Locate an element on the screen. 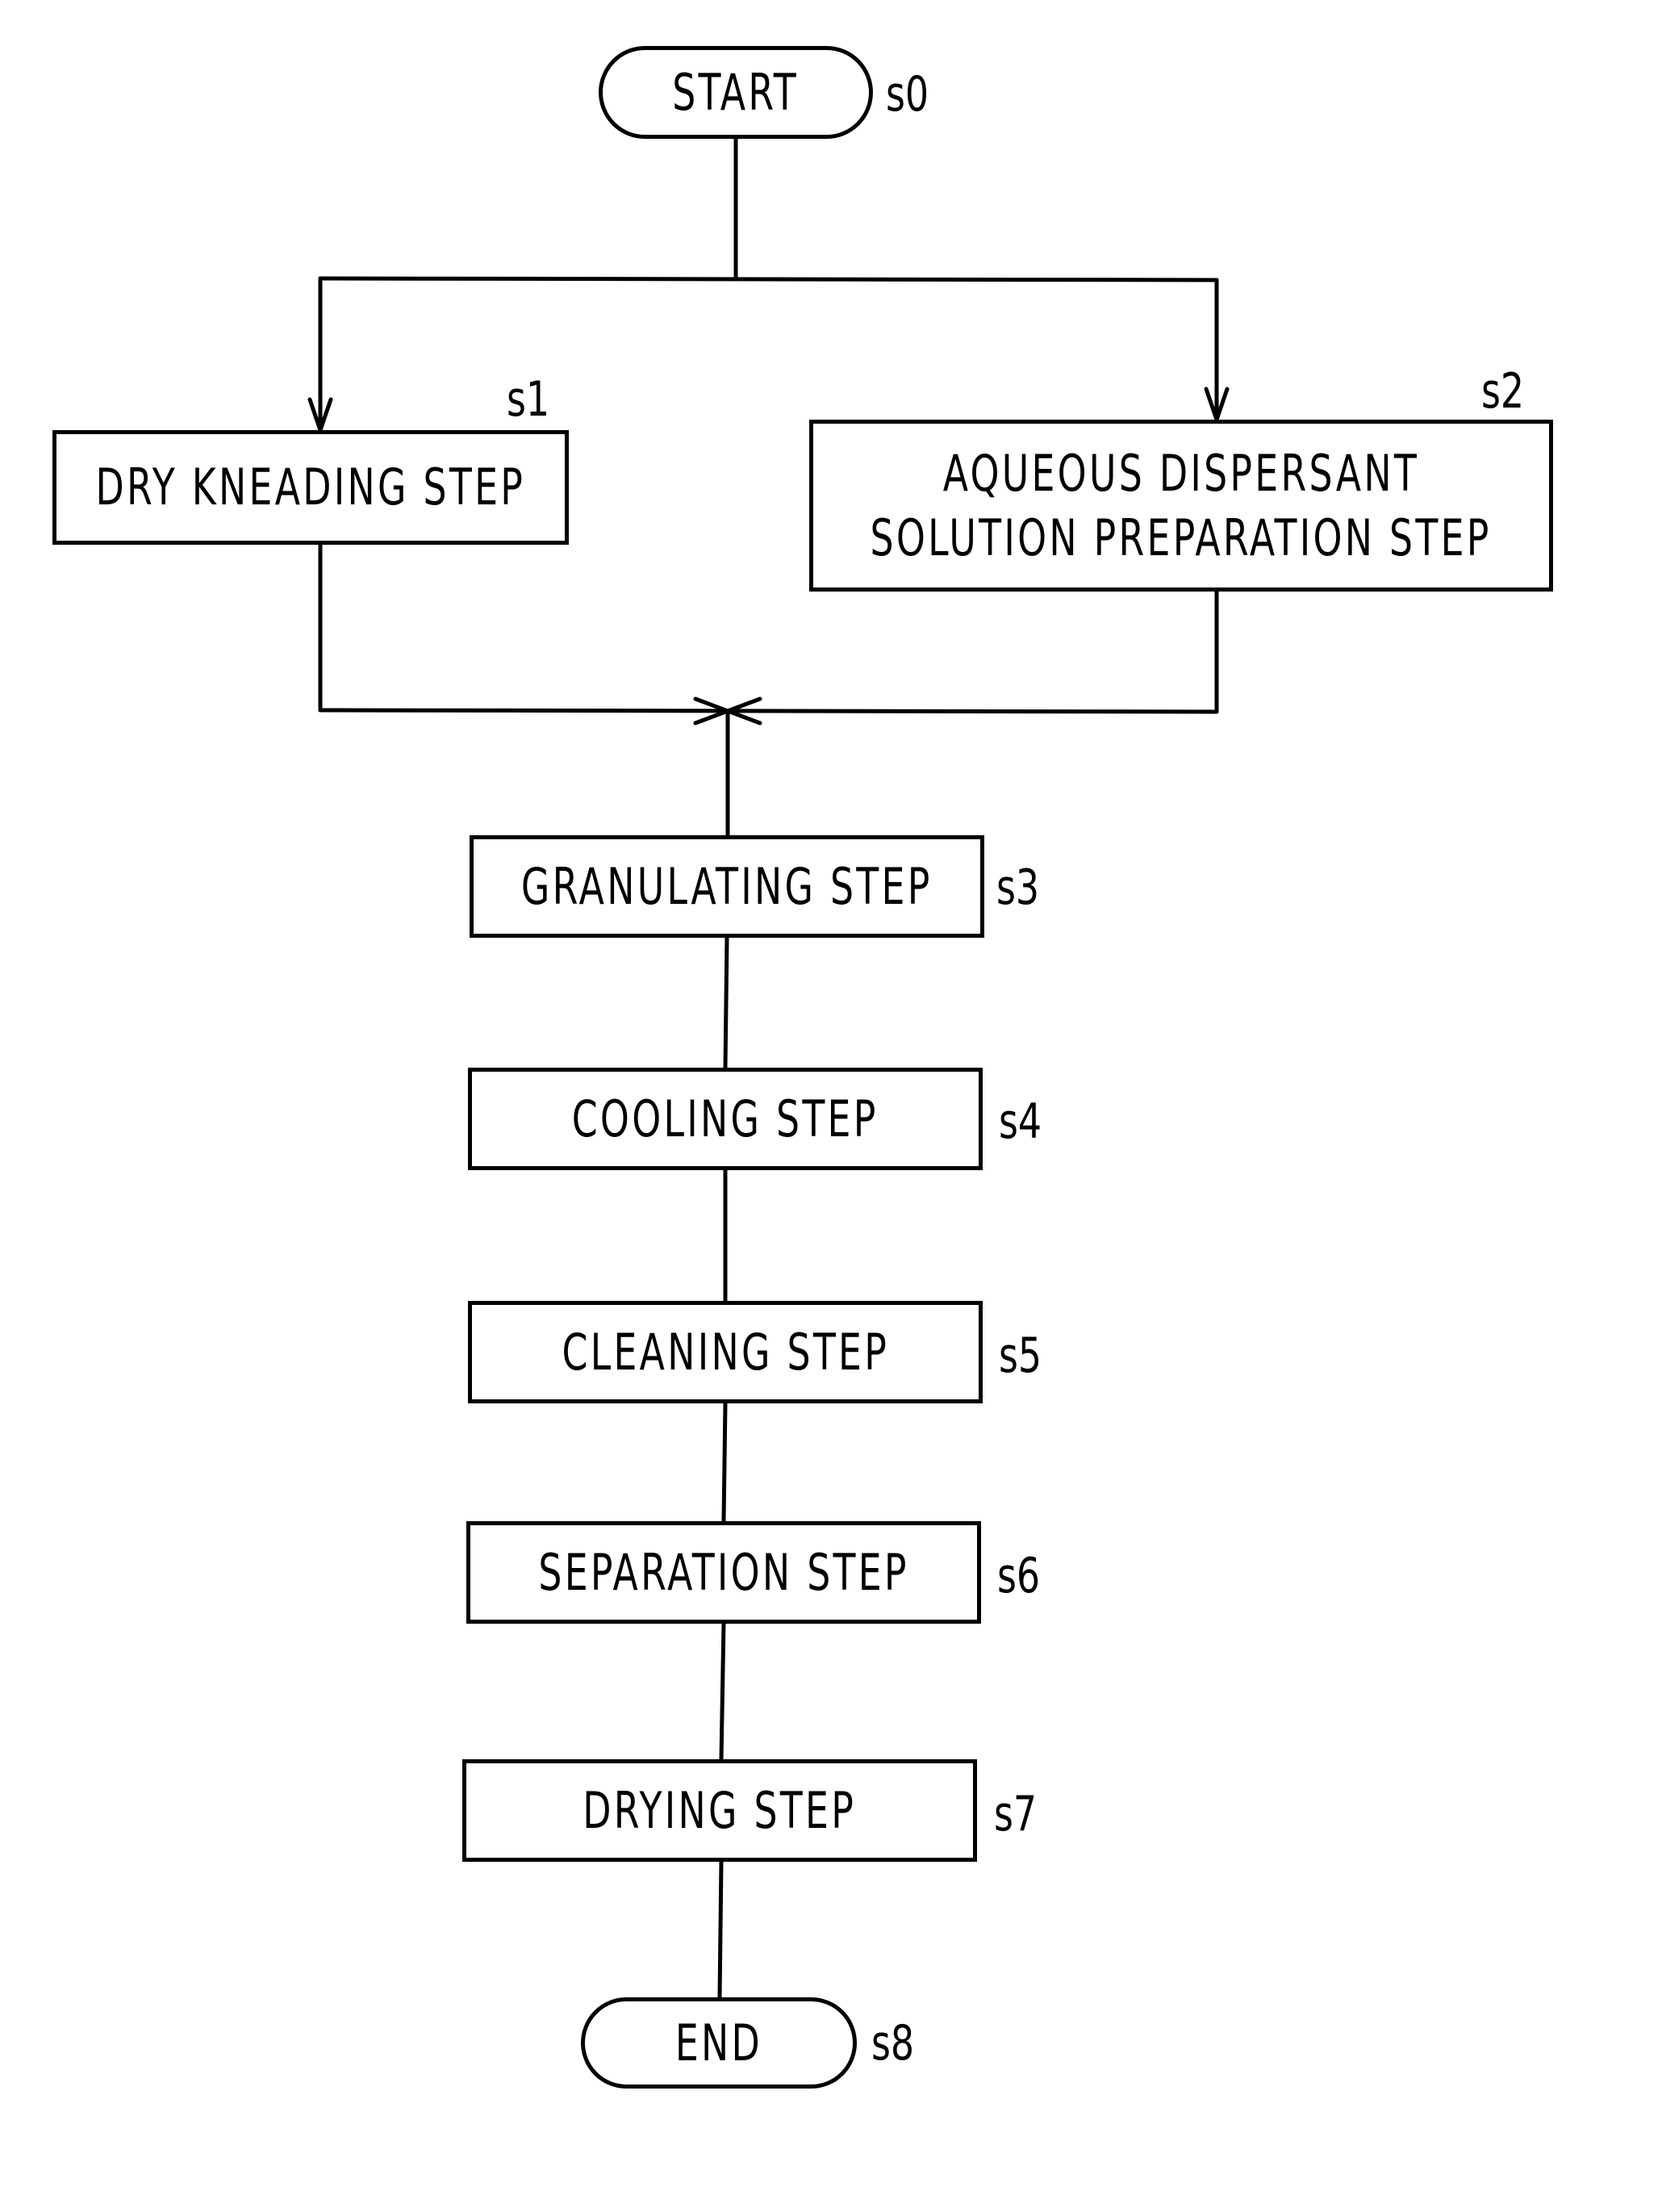 The width and height of the screenshot is (1662, 2212). drying-label: DRYING STEP is located at coordinates (720, 1810).